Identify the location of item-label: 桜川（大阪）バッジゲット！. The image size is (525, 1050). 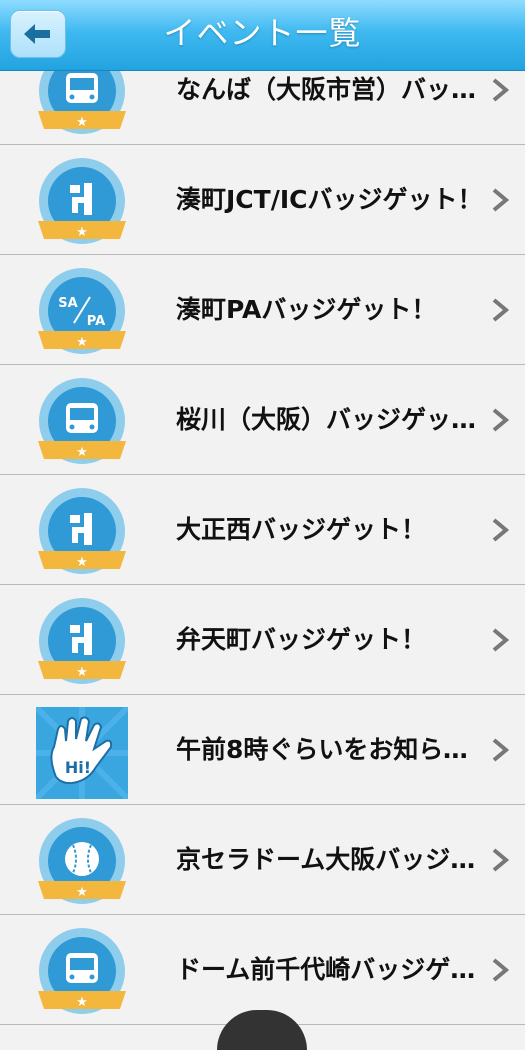
(331, 419).